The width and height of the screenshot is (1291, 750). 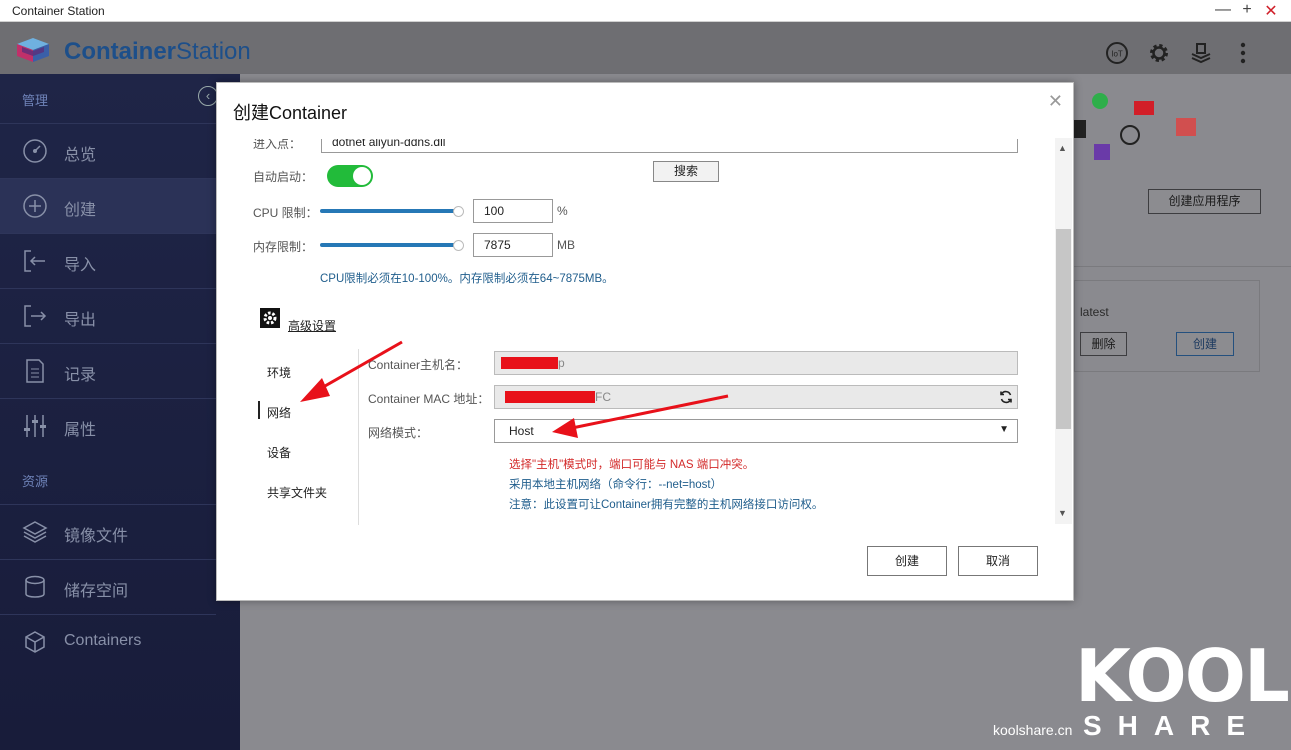 I want to click on cpu-limit-input: 100, so click(x=513, y=211).